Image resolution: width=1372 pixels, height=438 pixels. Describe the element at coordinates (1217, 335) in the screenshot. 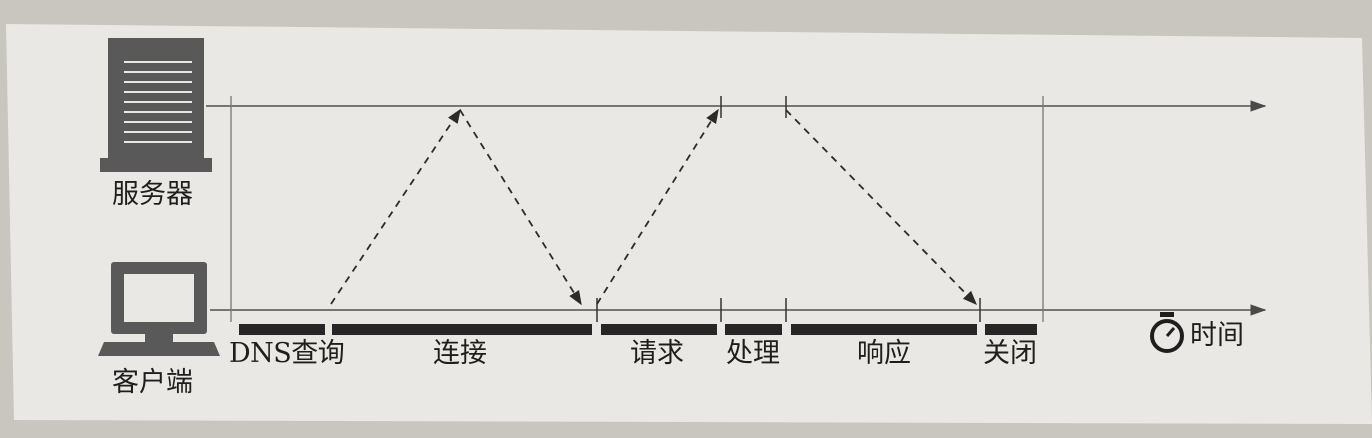

I see `time-label: 时间` at that location.